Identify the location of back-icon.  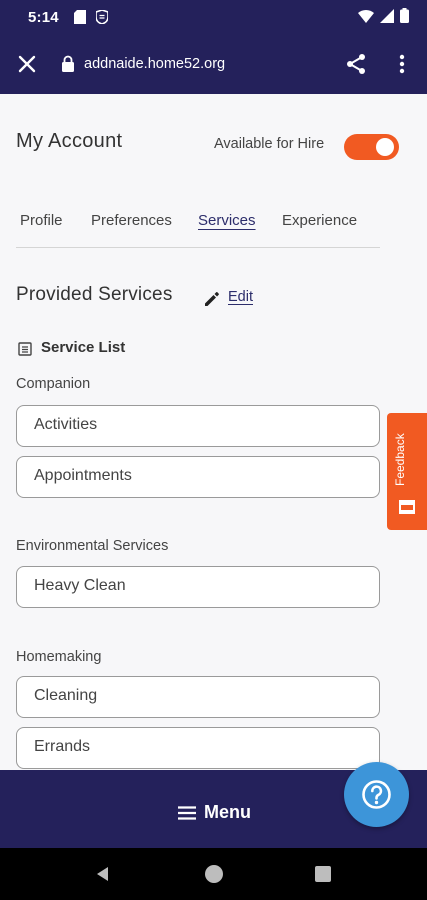
(103, 874).